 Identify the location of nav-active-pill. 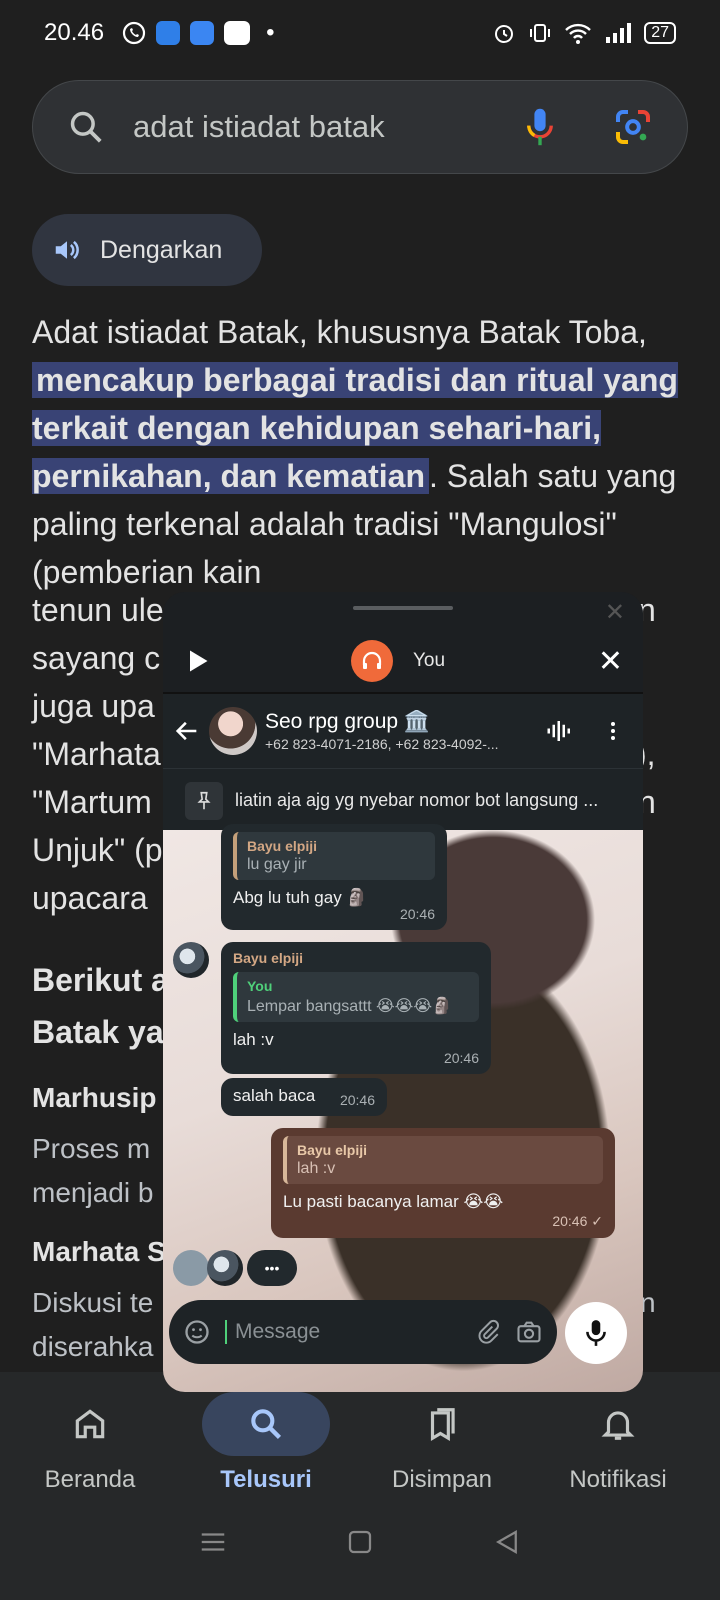
(266, 1424).